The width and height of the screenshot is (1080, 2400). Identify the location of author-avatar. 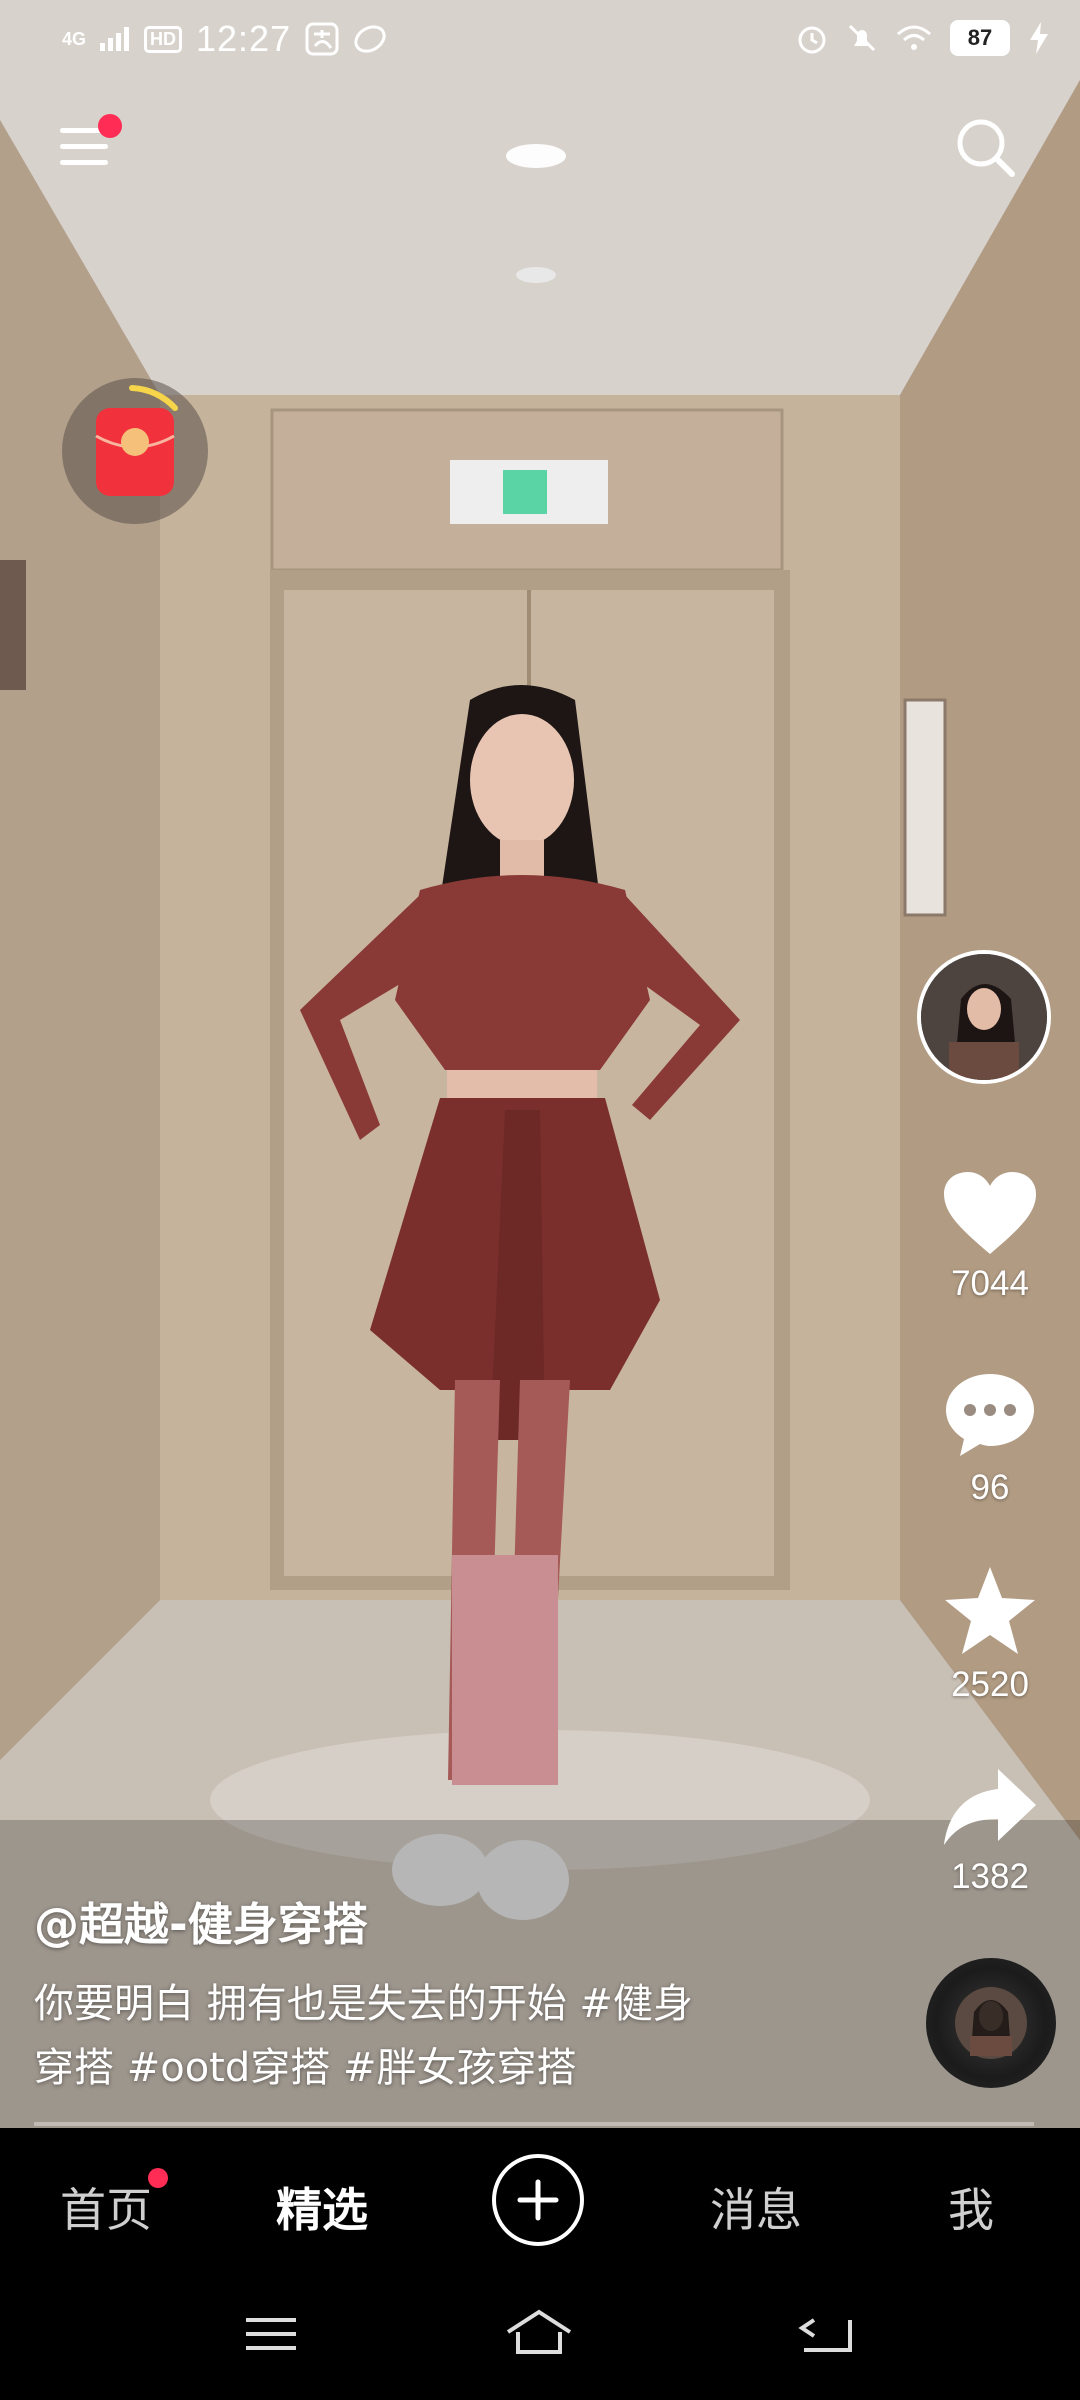
(984, 1017).